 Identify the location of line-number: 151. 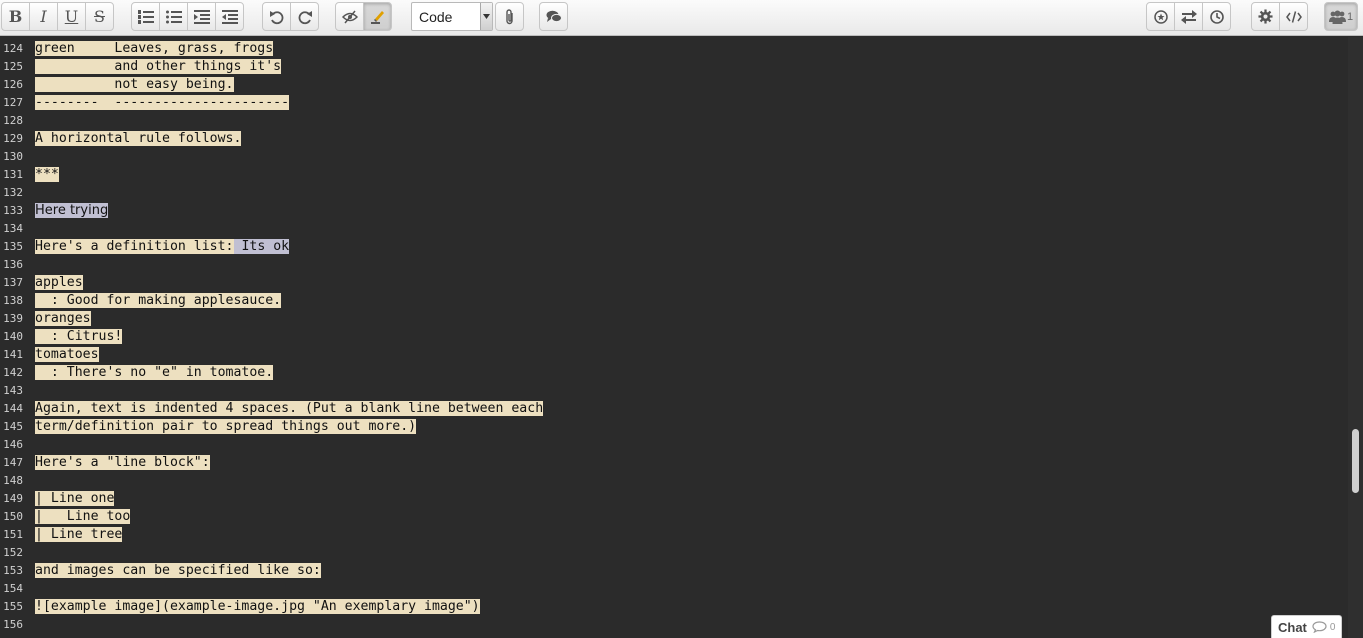
(13, 534).